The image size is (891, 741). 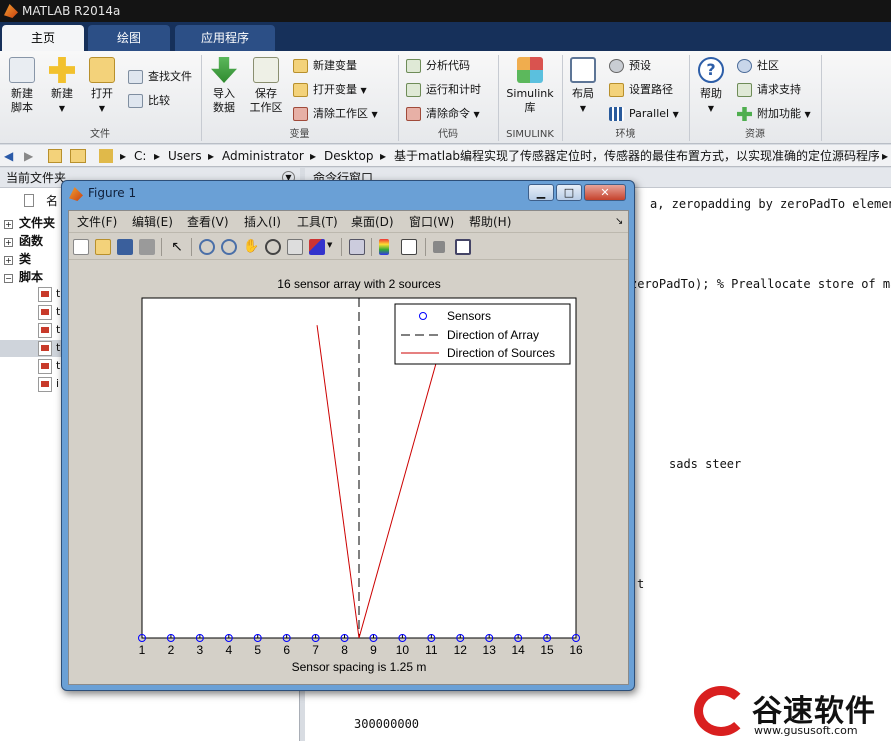 I want to click on simulink-library-button: Simulink 库, so click(x=530, y=85).